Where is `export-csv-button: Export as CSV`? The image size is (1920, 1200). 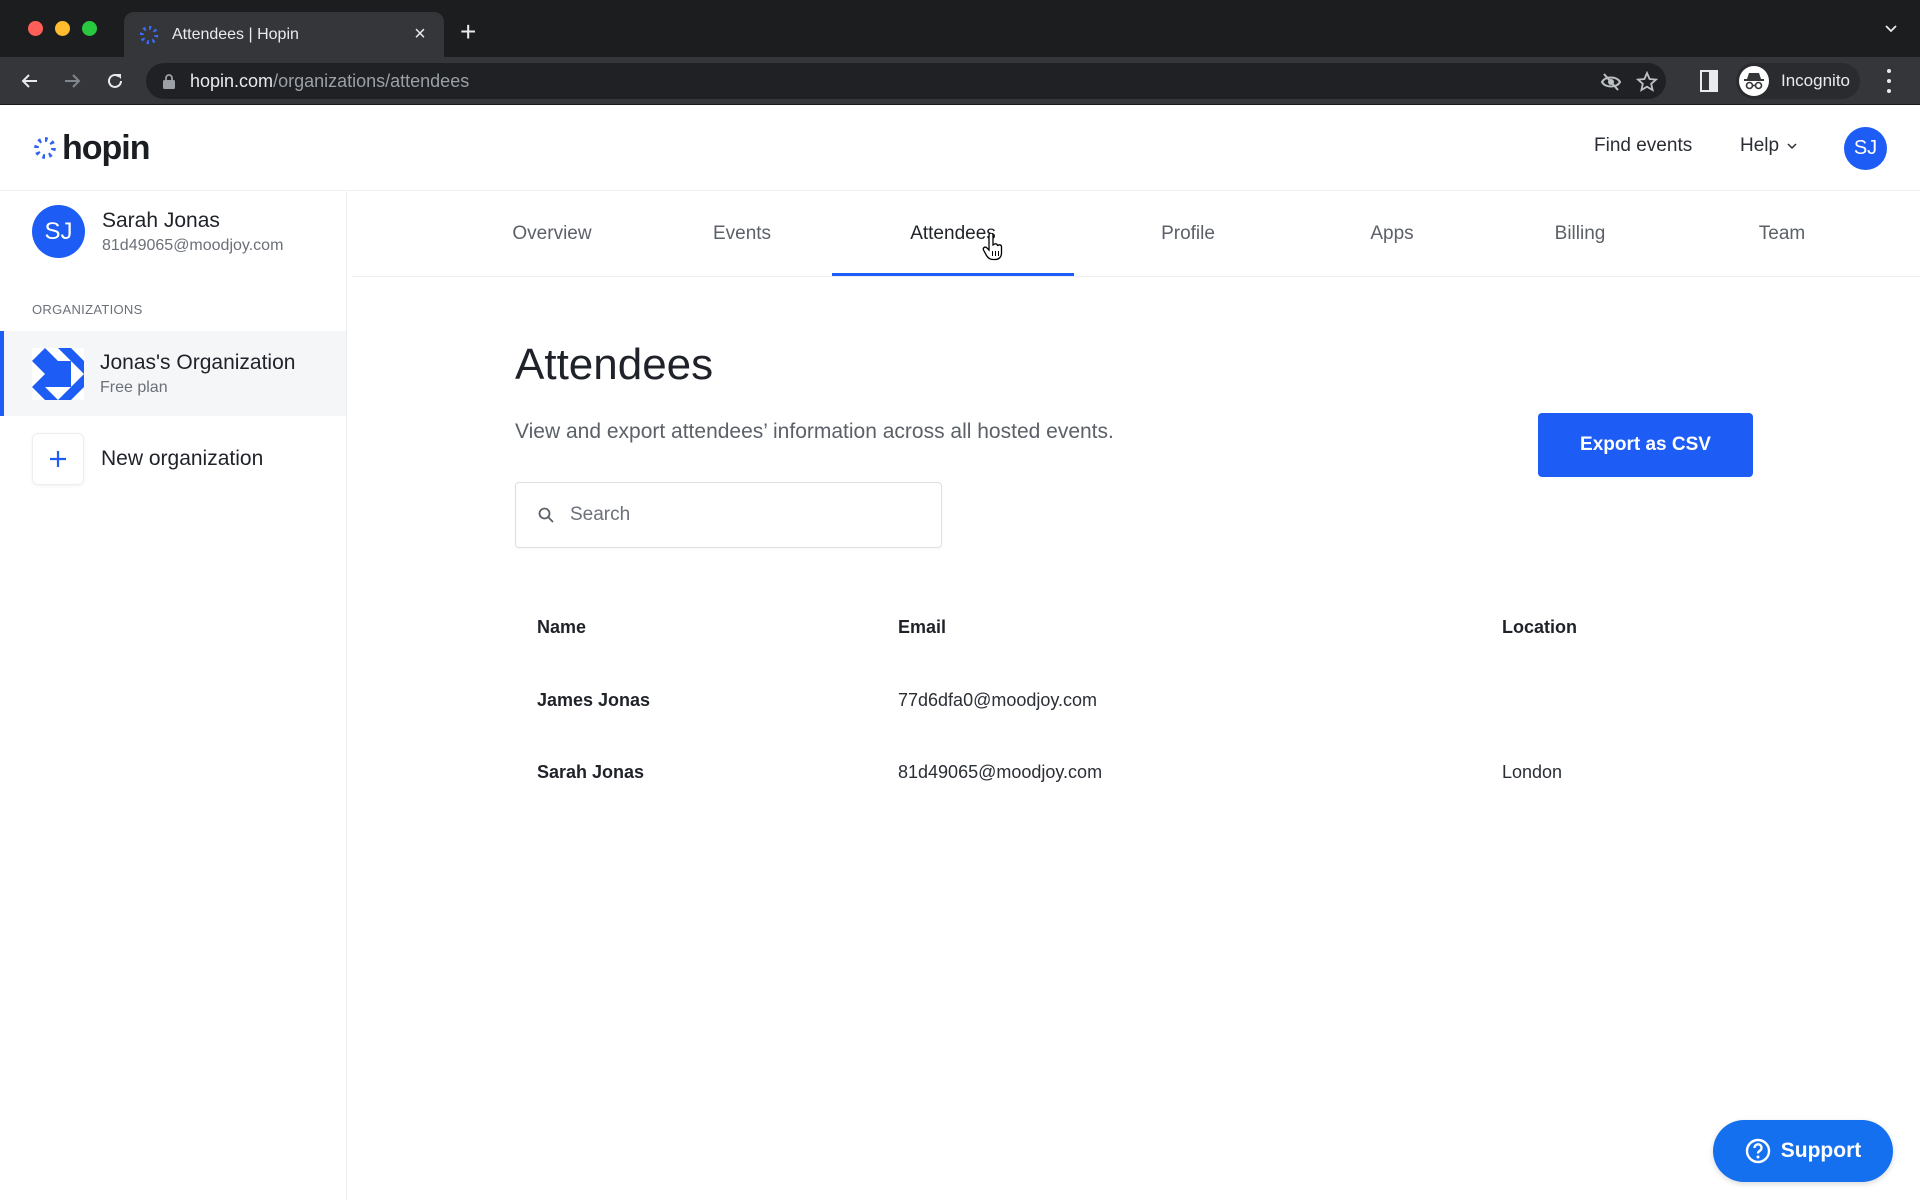 export-csv-button: Export as CSV is located at coordinates (1645, 445).